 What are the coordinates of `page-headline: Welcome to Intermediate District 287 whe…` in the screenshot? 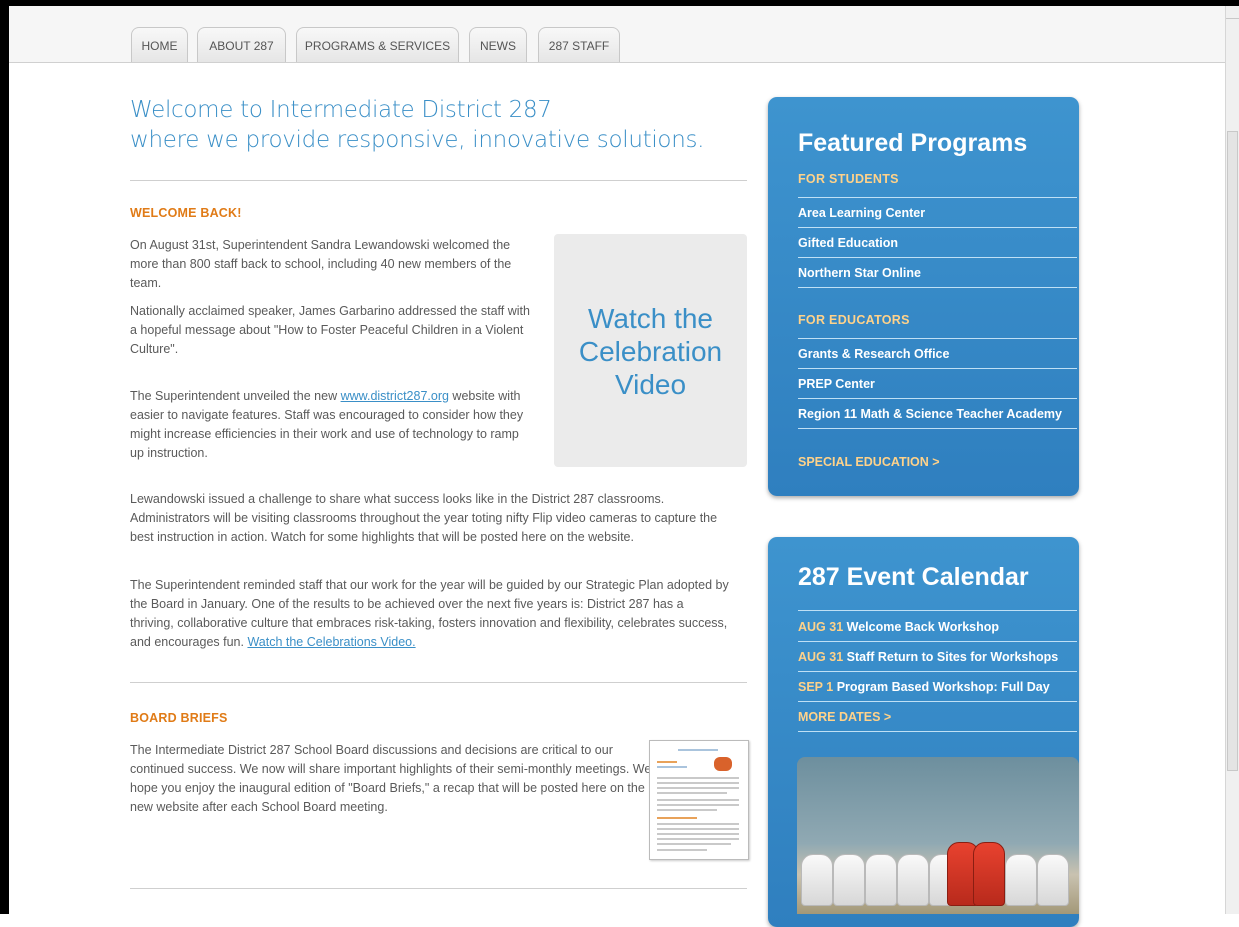 It's located at (440, 125).